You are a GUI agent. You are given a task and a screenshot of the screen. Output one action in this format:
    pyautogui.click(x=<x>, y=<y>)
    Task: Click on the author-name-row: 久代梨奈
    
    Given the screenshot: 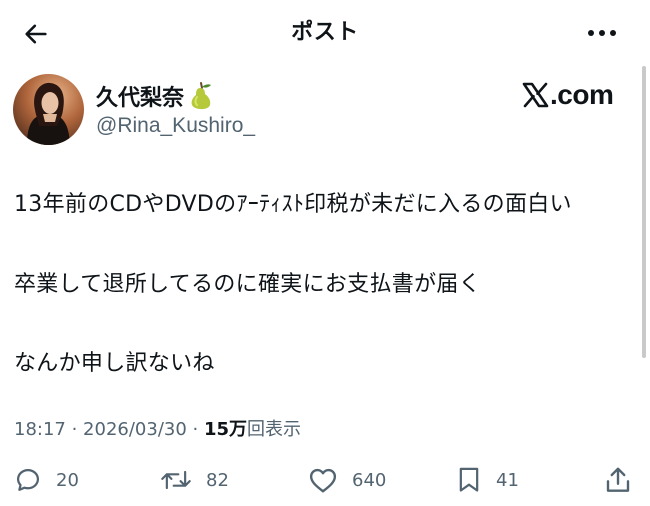 What is the action you would take?
    pyautogui.click(x=155, y=96)
    